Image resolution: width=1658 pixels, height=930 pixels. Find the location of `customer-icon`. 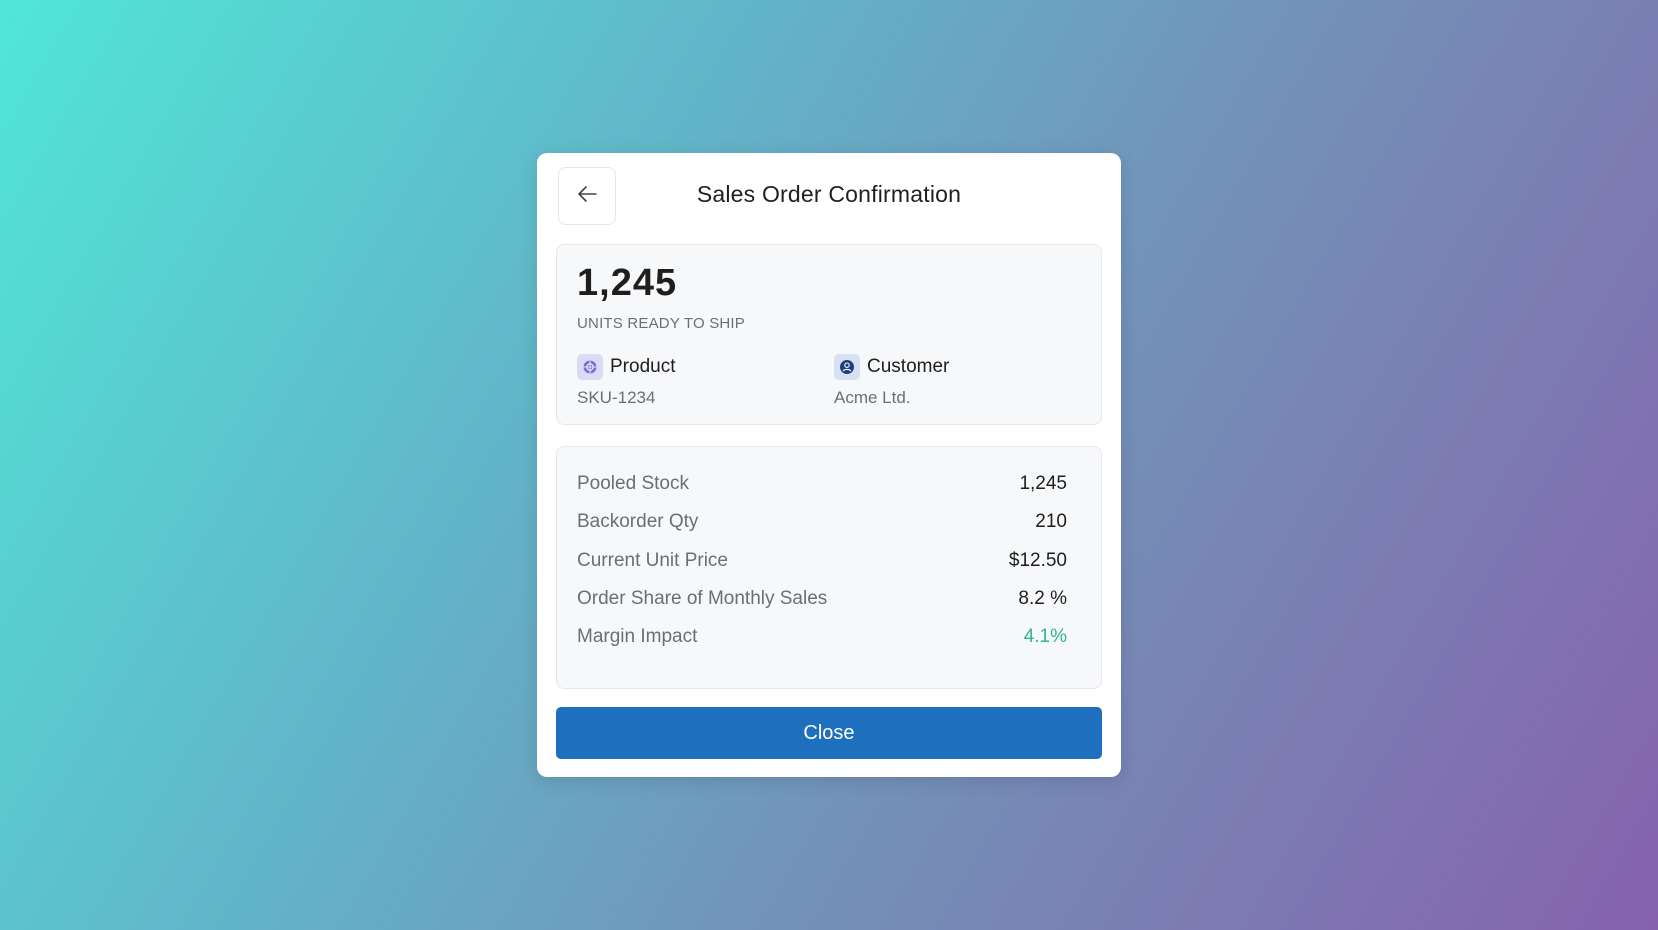

customer-icon is located at coordinates (847, 367).